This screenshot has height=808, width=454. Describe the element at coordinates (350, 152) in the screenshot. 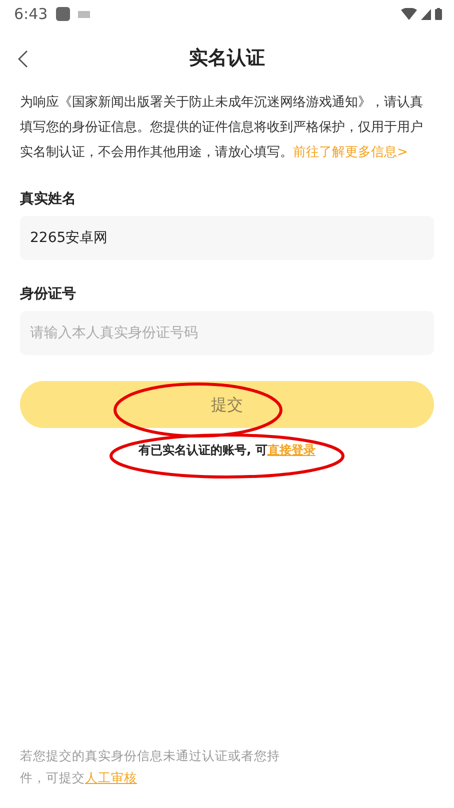

I see `more-info-link: 前往了解更多信息>` at that location.